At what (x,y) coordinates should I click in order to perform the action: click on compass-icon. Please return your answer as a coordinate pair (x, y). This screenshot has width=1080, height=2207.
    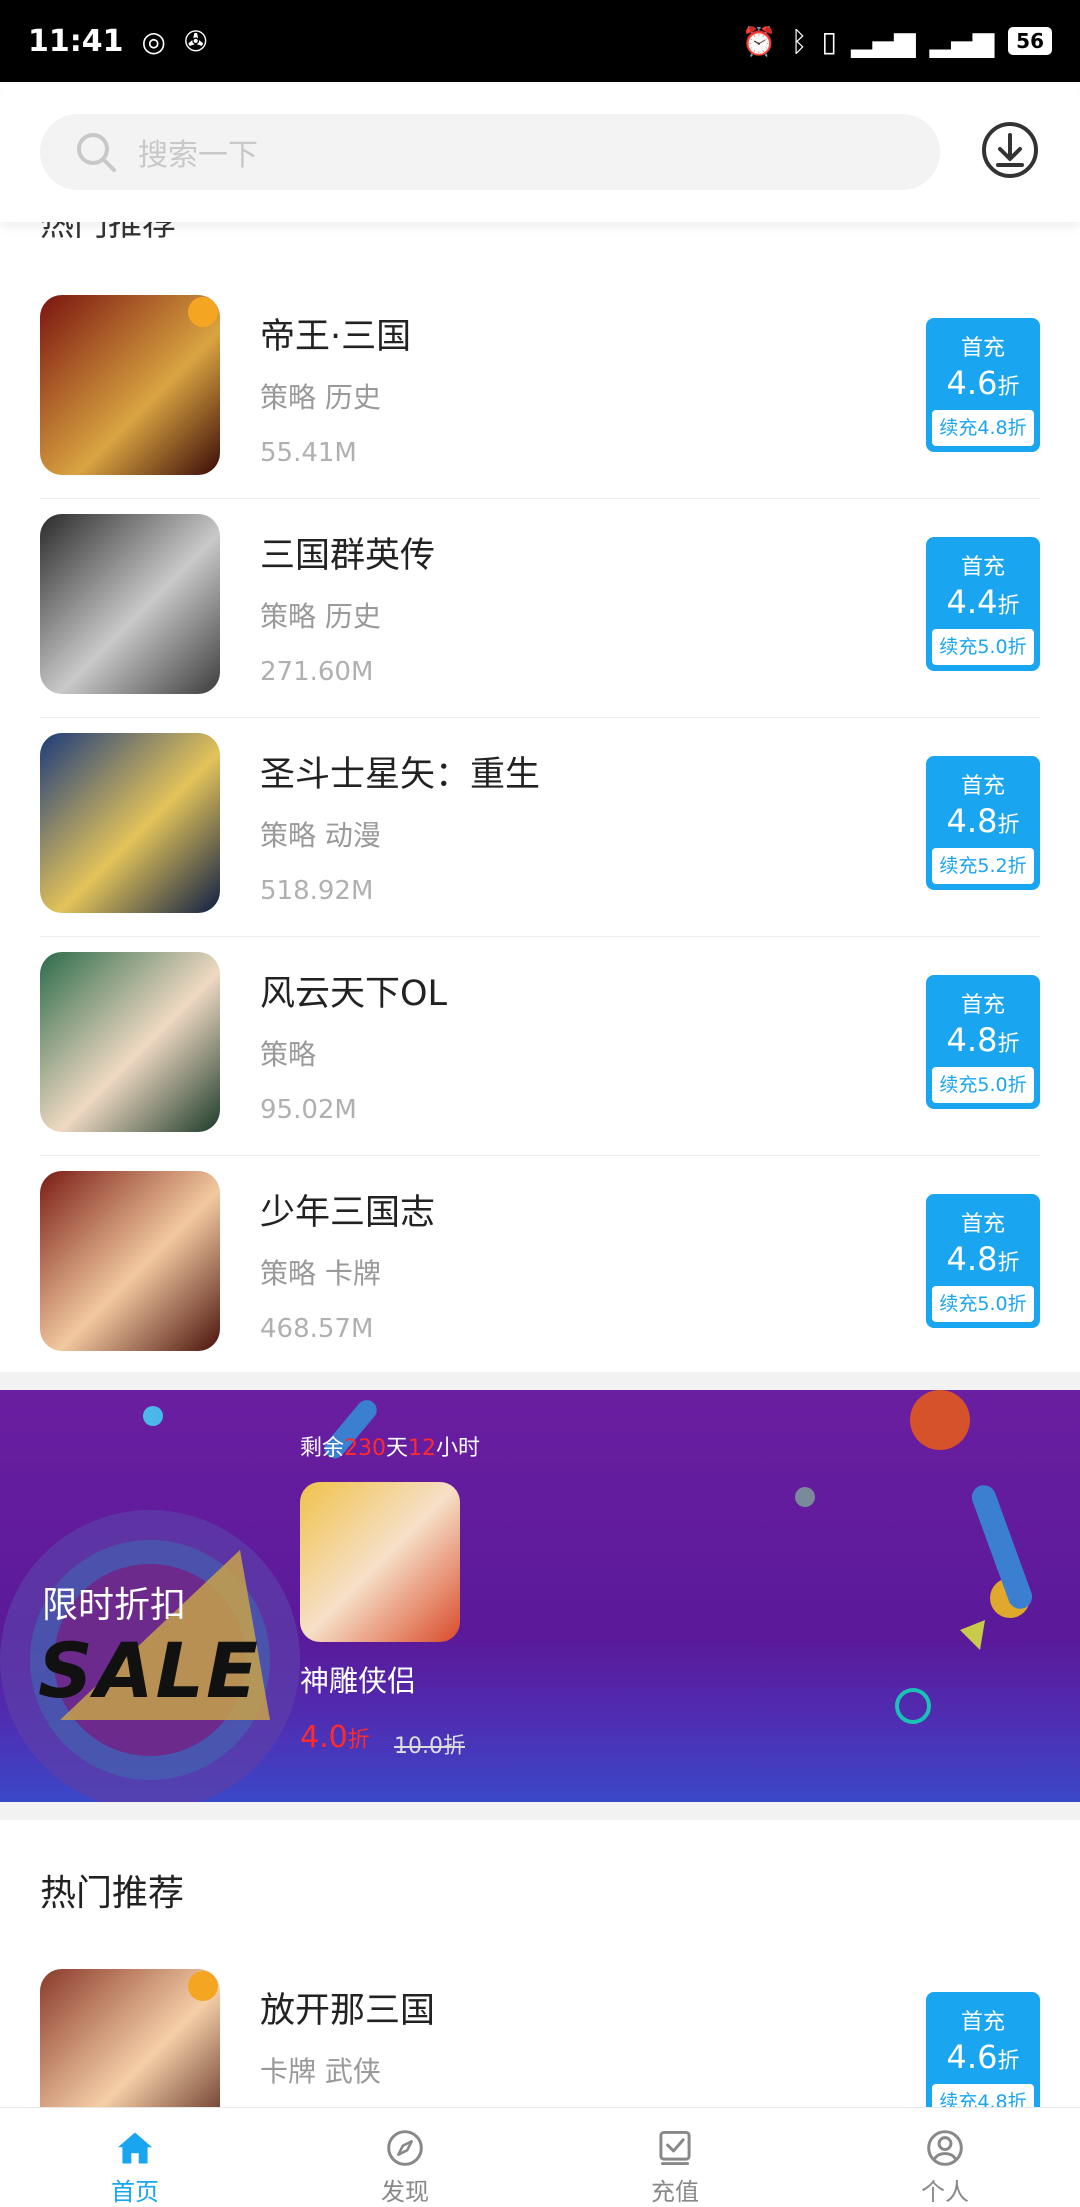
    Looking at the image, I should click on (405, 2148).